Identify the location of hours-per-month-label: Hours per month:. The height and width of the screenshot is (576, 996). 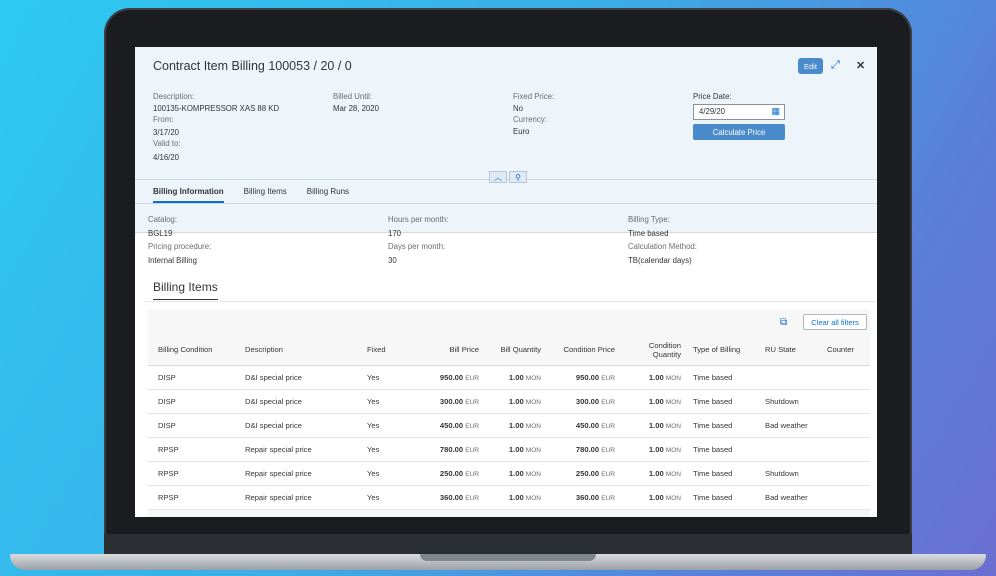
(418, 219).